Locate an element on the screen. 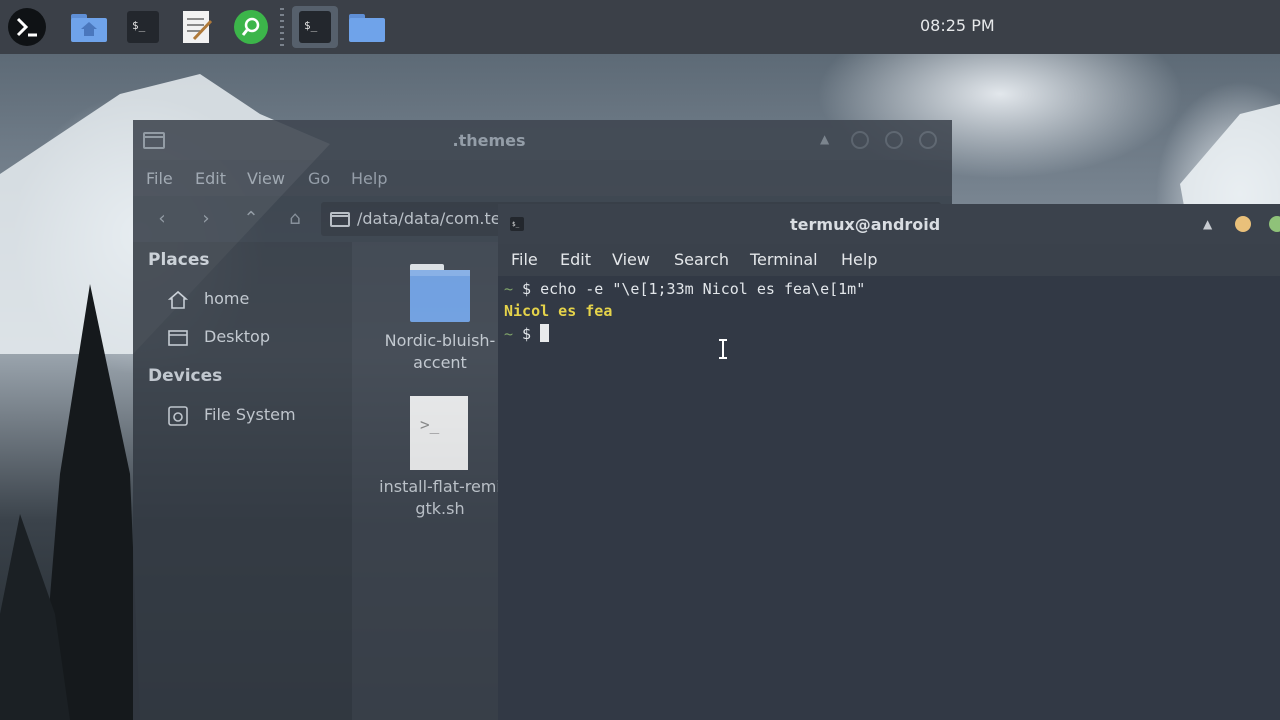 The image size is (1280, 720). terminal-titlebar: $_ termux@android ▲ is located at coordinates (889, 224).